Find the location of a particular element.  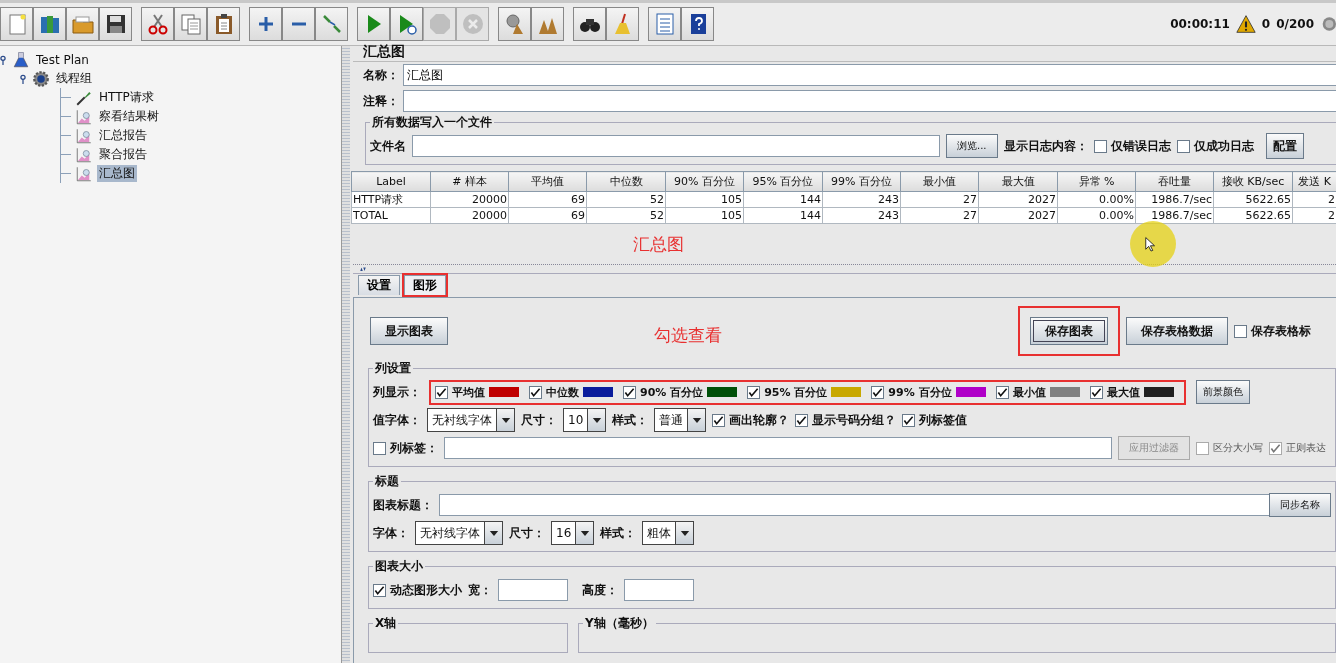

column-header: 中位数 is located at coordinates (626, 181).